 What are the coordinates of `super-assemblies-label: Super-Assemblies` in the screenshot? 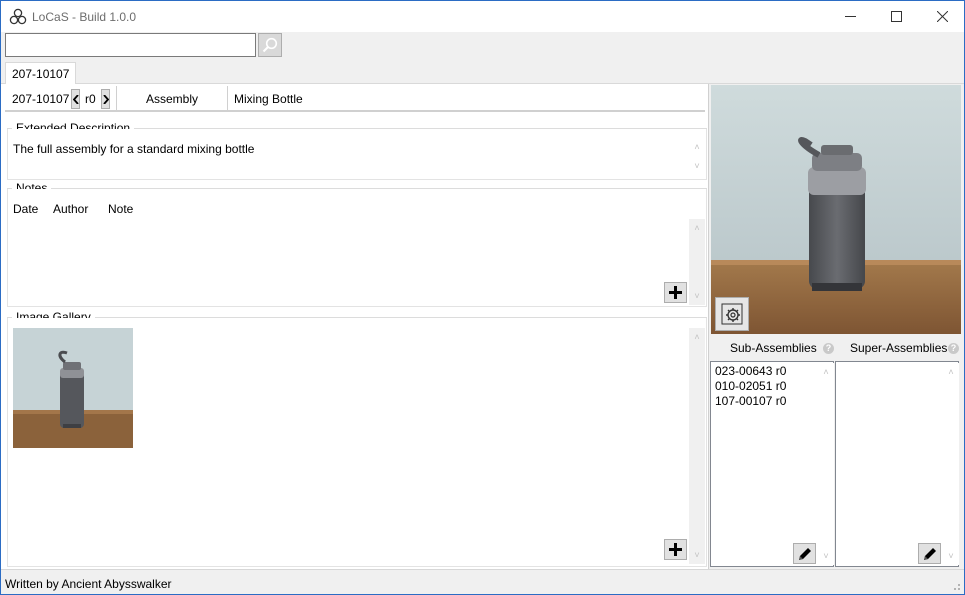 It's located at (899, 348).